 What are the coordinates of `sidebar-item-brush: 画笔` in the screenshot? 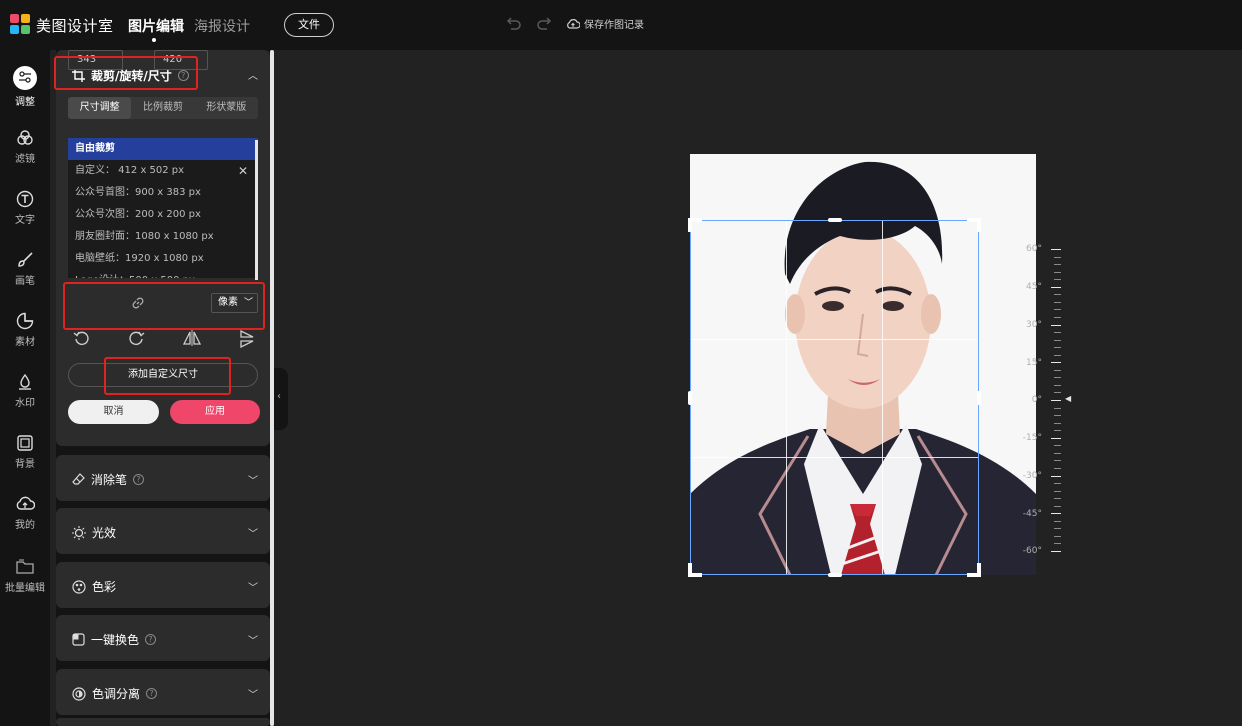 It's located at (25, 269).